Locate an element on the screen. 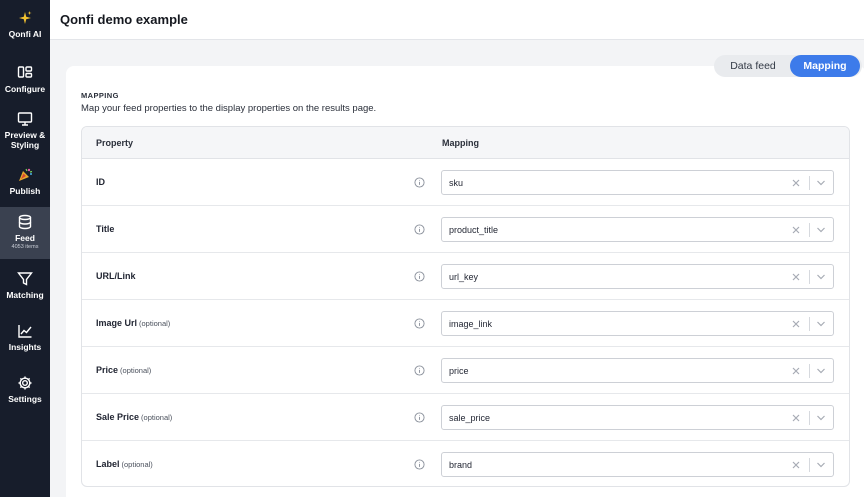  property-name: Image Url (optional) is located at coordinates (133, 323).